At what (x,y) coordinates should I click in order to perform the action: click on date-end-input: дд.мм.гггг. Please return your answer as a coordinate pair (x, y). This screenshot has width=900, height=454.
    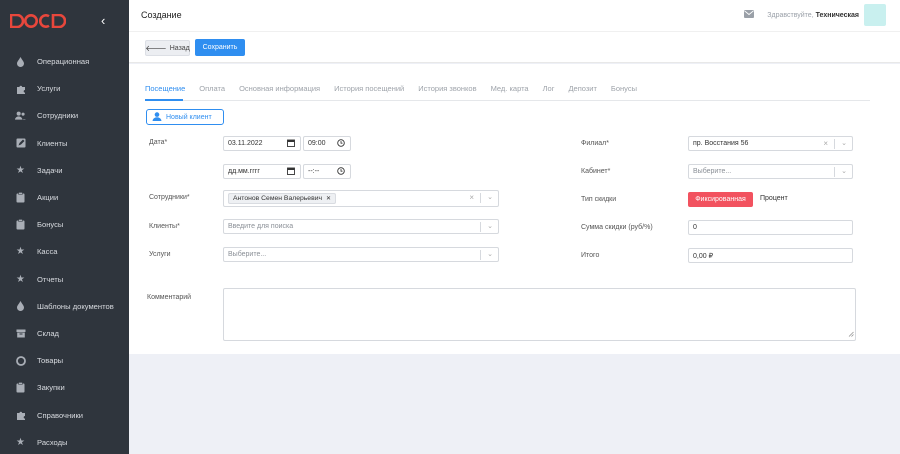
    Looking at the image, I should click on (262, 171).